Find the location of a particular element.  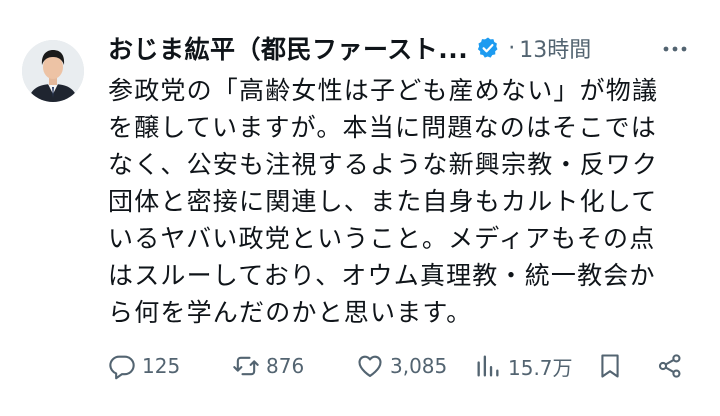

share-button is located at coordinates (670, 366).